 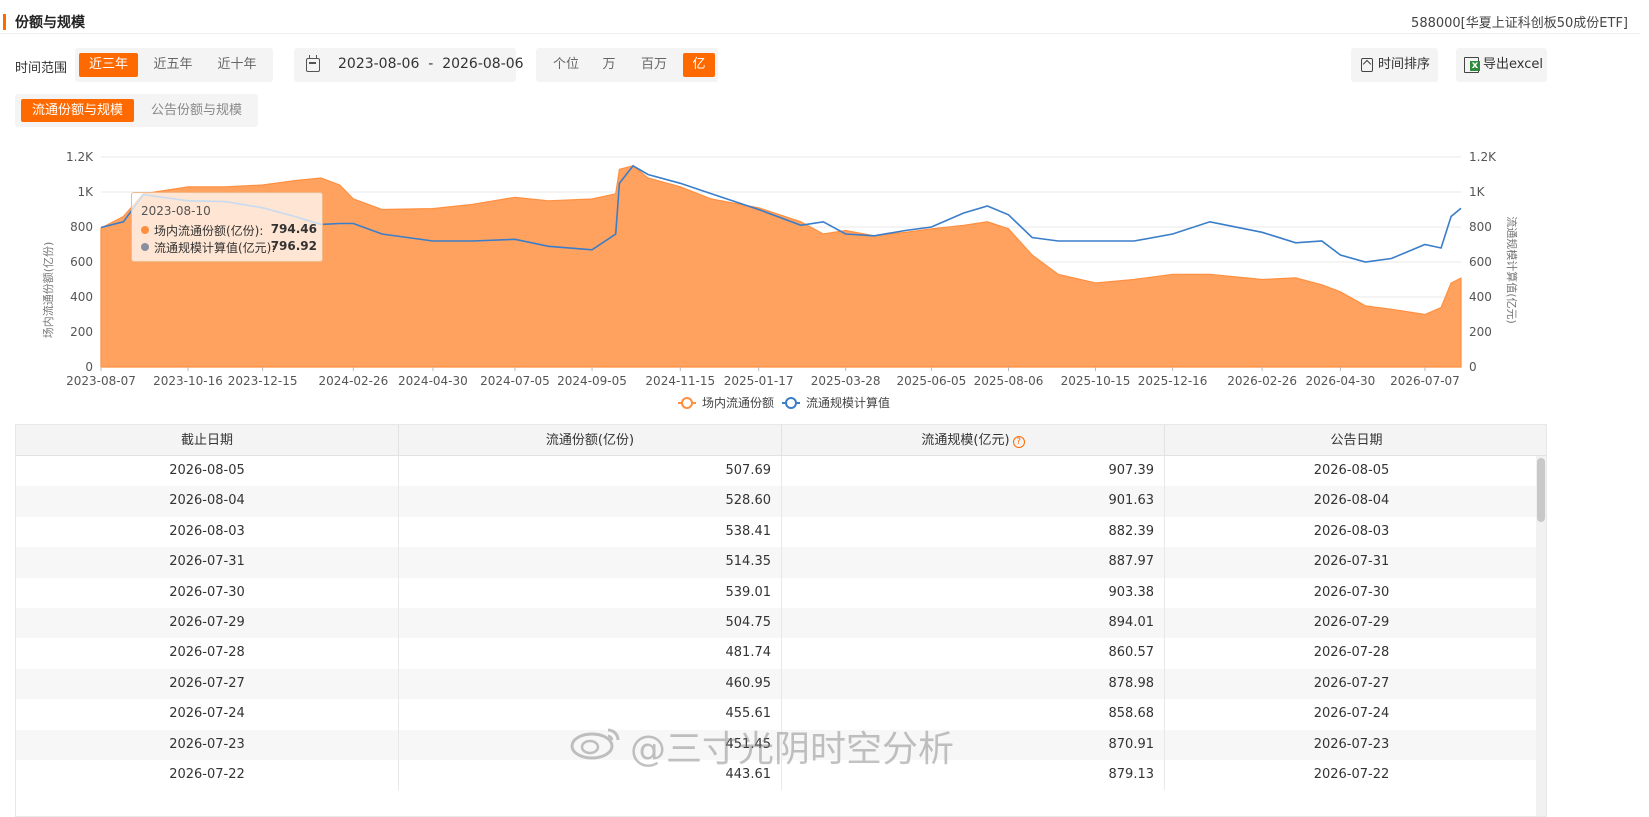 I want to click on tooltip-scale-dot, so click(x=145, y=247).